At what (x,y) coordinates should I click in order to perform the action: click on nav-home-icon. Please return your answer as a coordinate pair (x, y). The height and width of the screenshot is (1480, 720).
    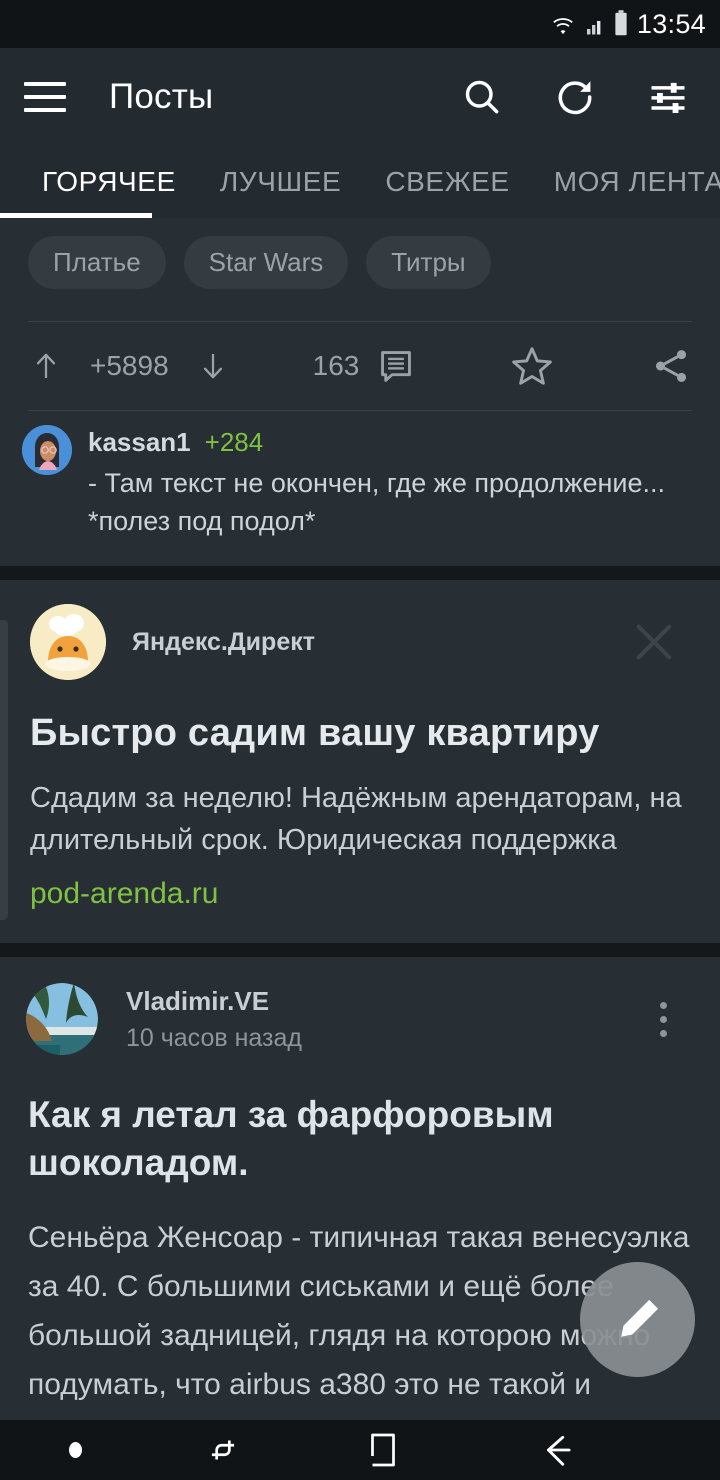
    Looking at the image, I should click on (382, 1450).